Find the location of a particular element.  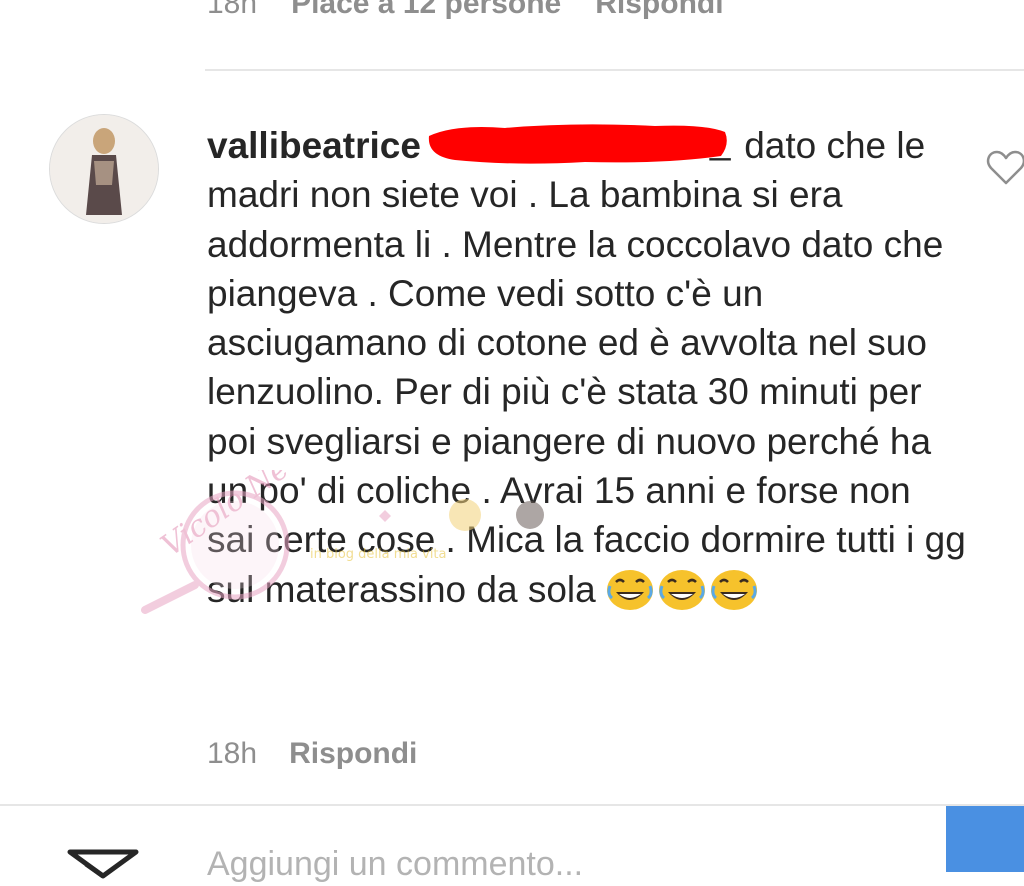

avatar-photo is located at coordinates (104, 169).